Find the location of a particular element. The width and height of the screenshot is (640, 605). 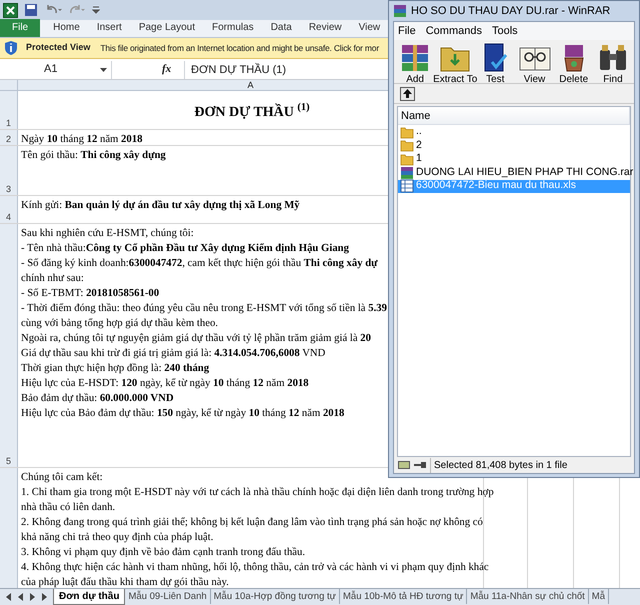

cell-text: - Số E-TBMT: 20181058561-00 is located at coordinates (90, 293).